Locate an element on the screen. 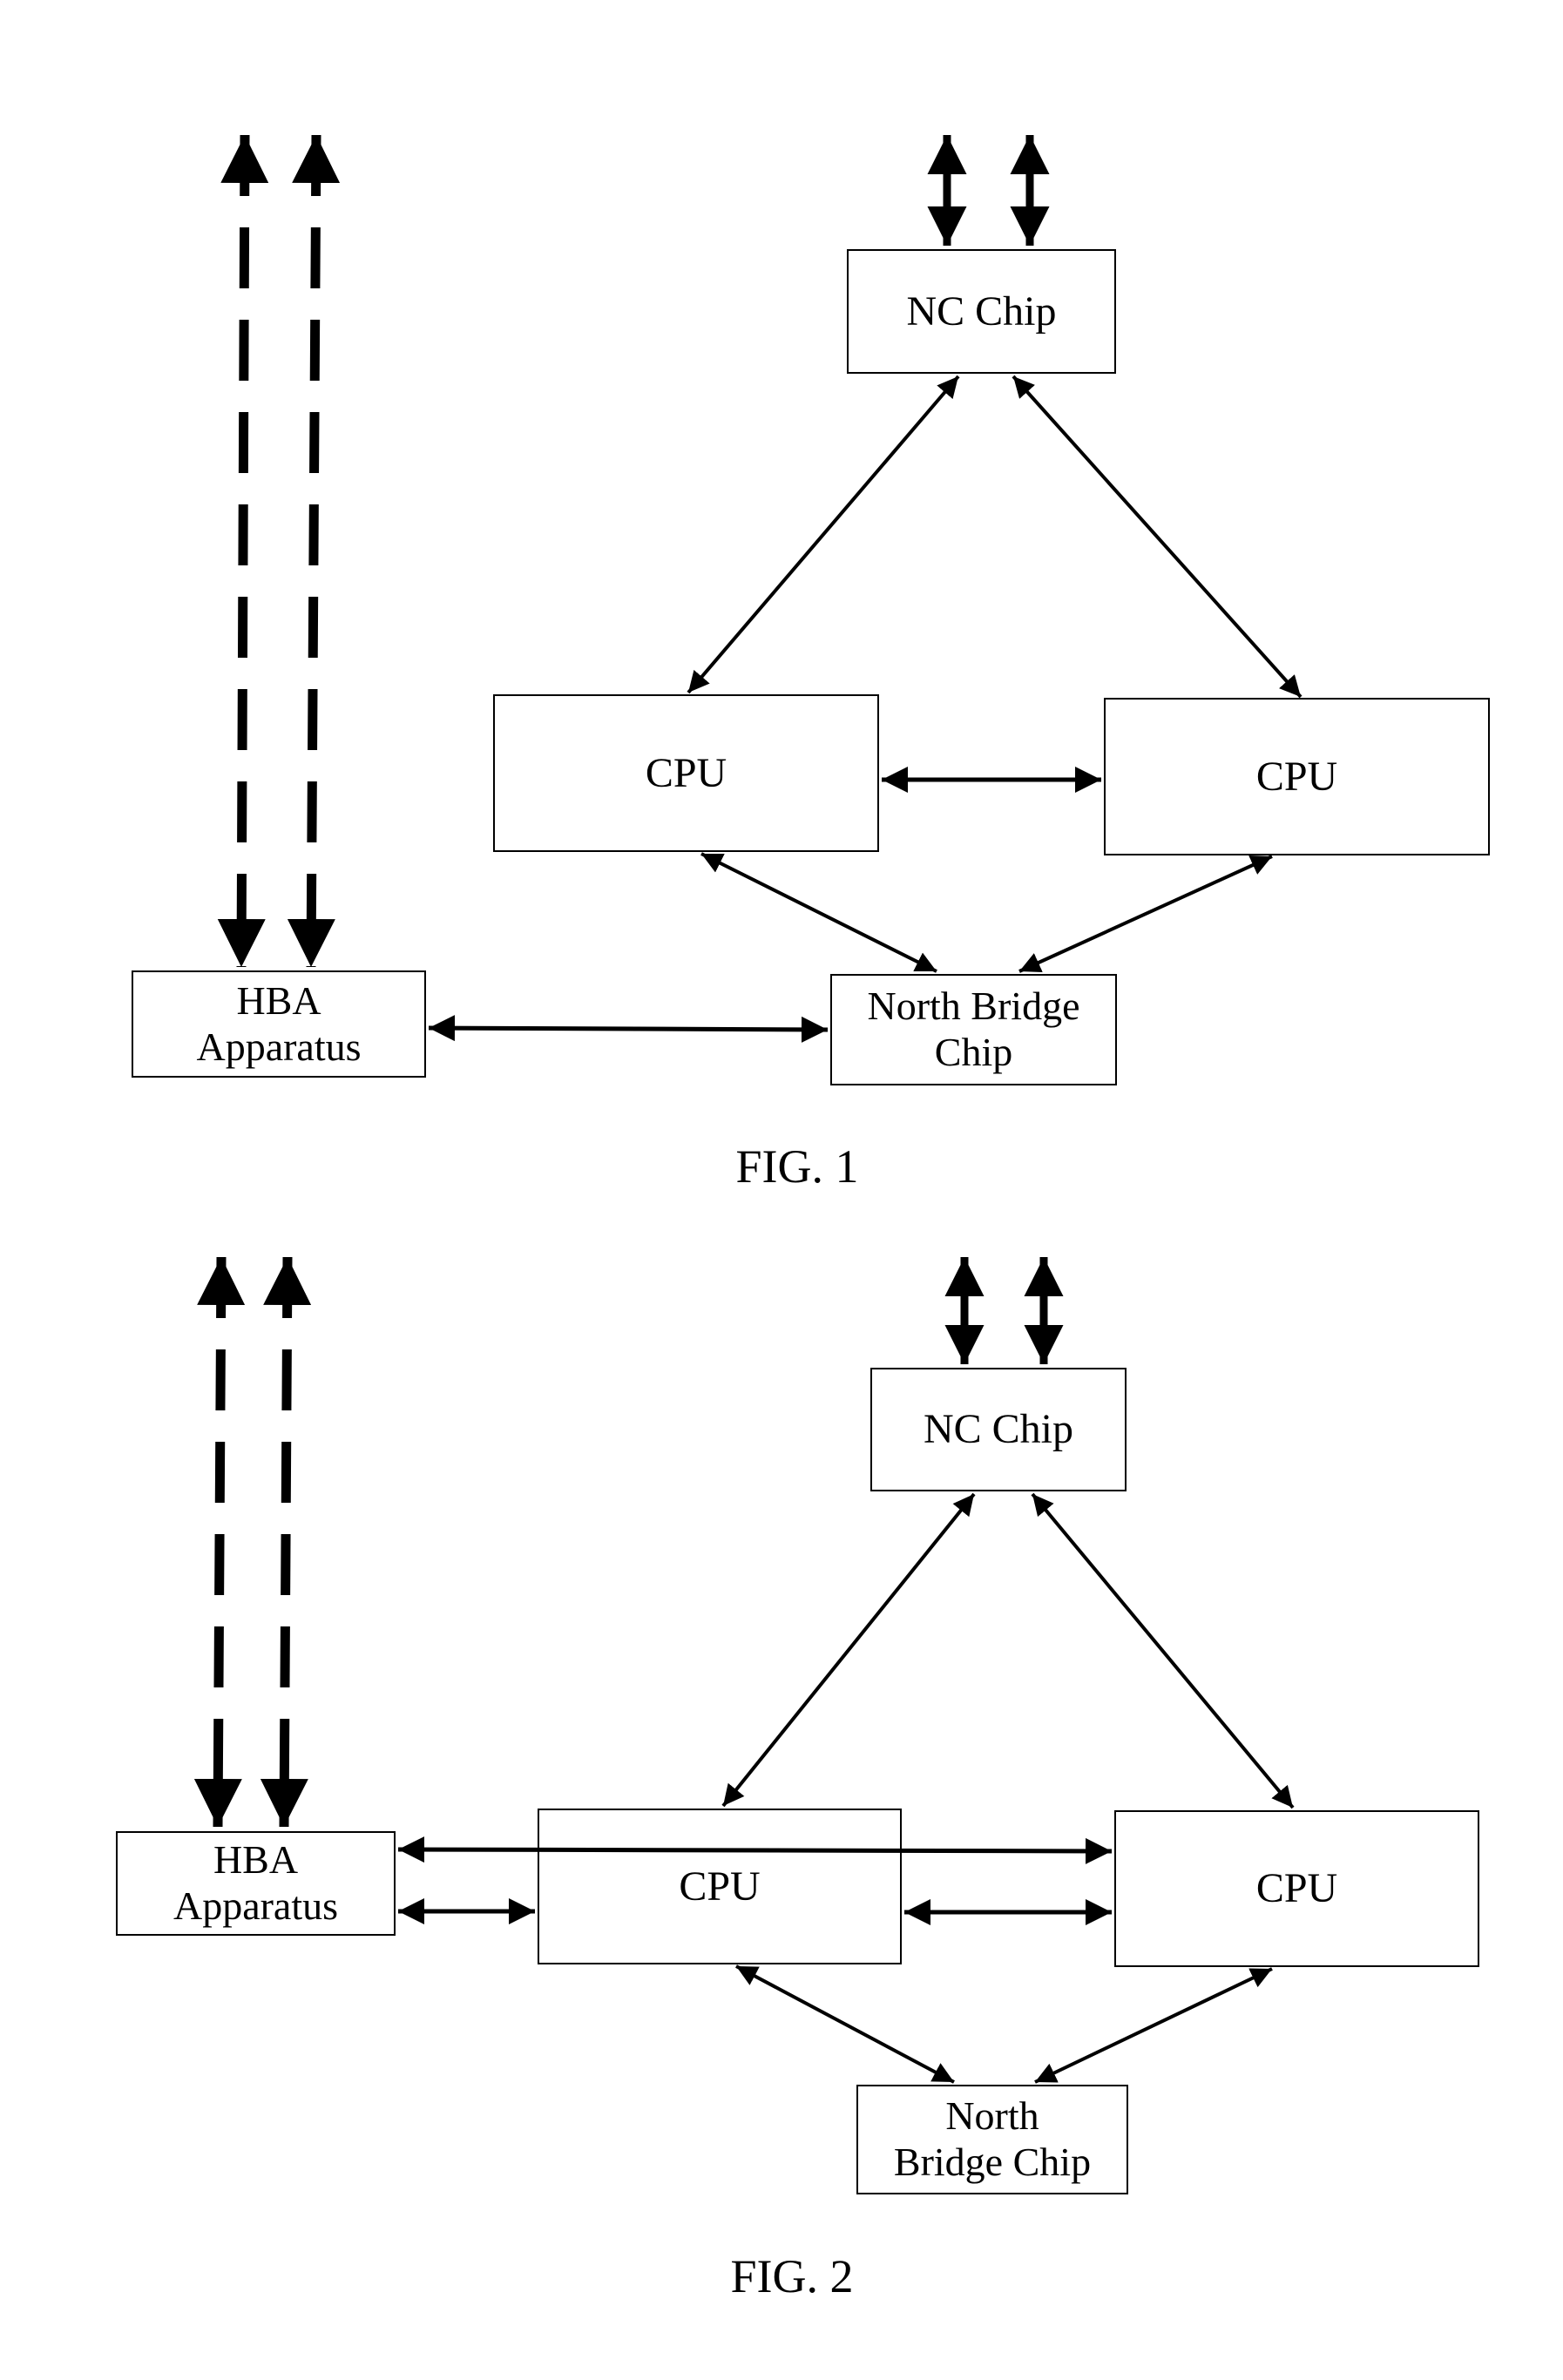  fig1-nc-chip: NC Chip is located at coordinates (981, 311).